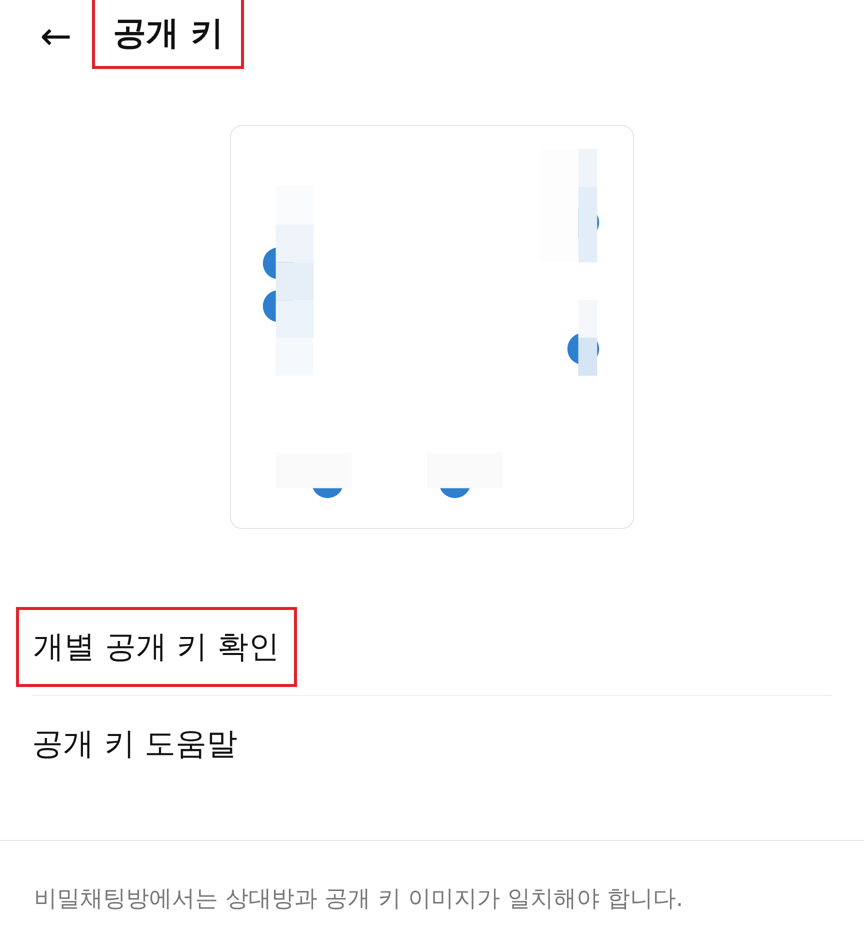  What do you see at coordinates (135, 744) in the screenshot?
I see `menu-item: 공개 키 도움말` at bounding box center [135, 744].